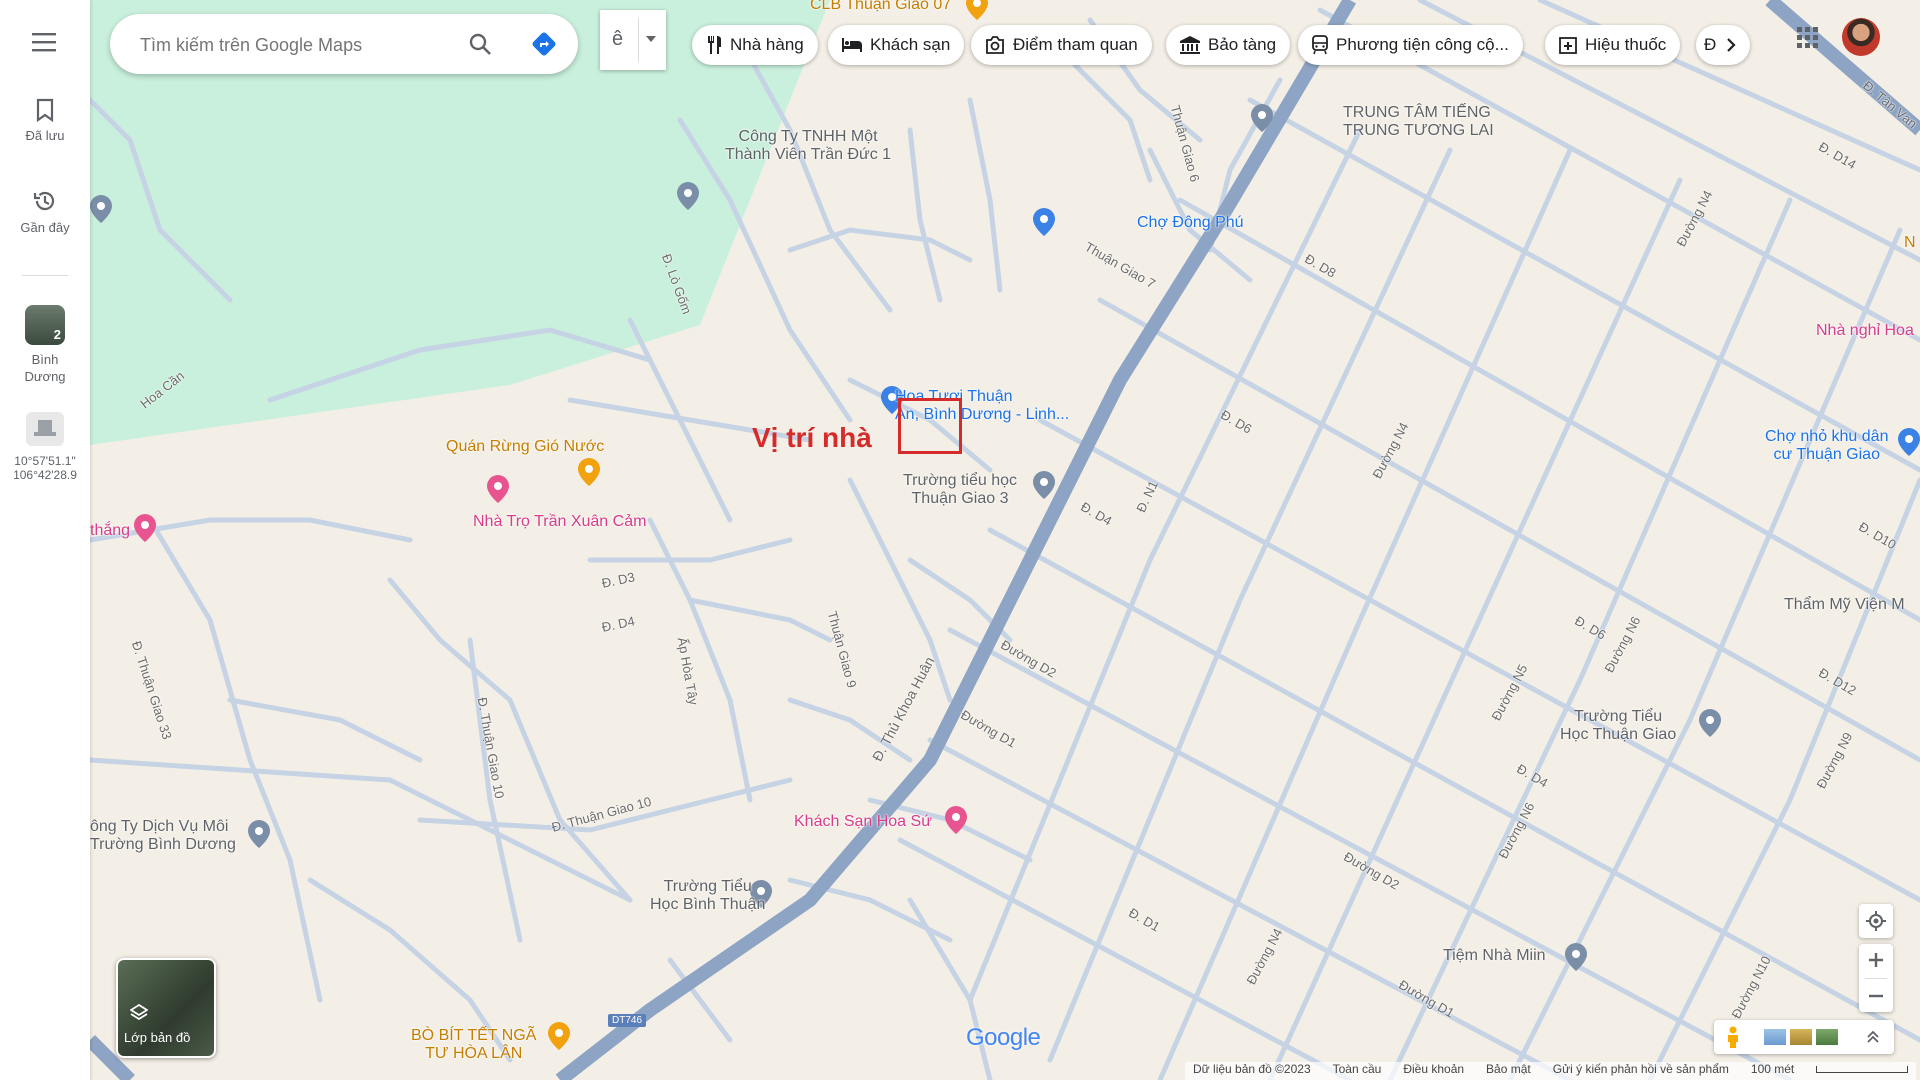  Describe the element at coordinates (1876, 921) in the screenshot. I see `my-location-button` at that location.